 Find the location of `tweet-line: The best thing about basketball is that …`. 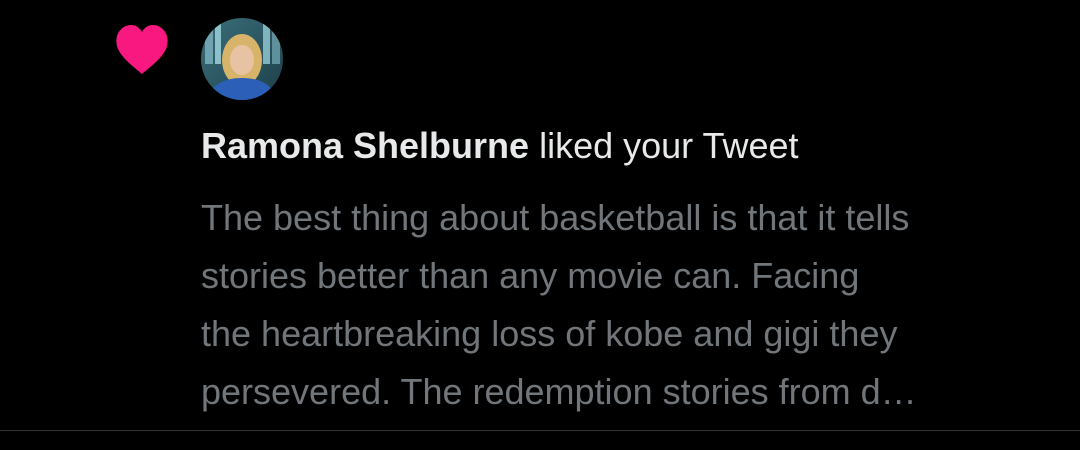

tweet-line: The best thing about basketball is that … is located at coordinates (555, 217).